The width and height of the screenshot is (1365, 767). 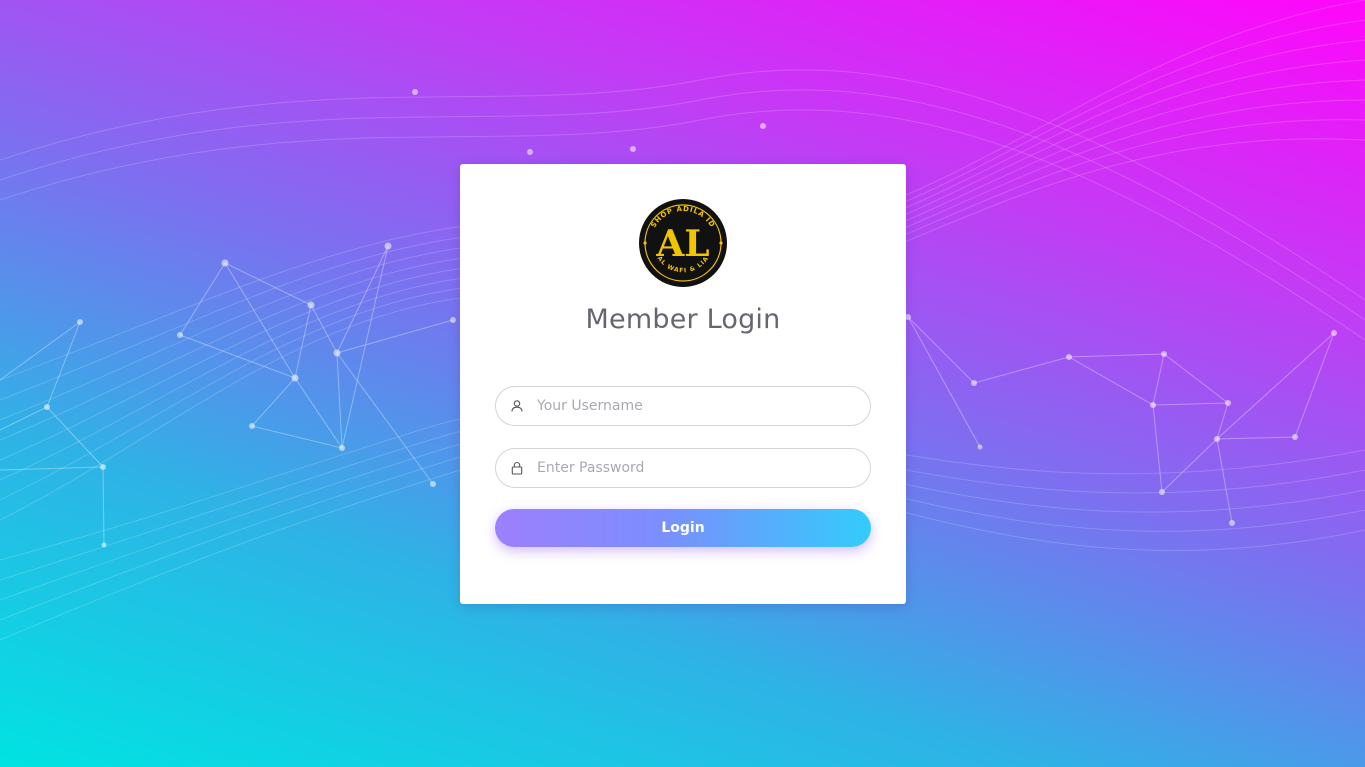 I want to click on svg-text: AL, so click(x=682, y=244).